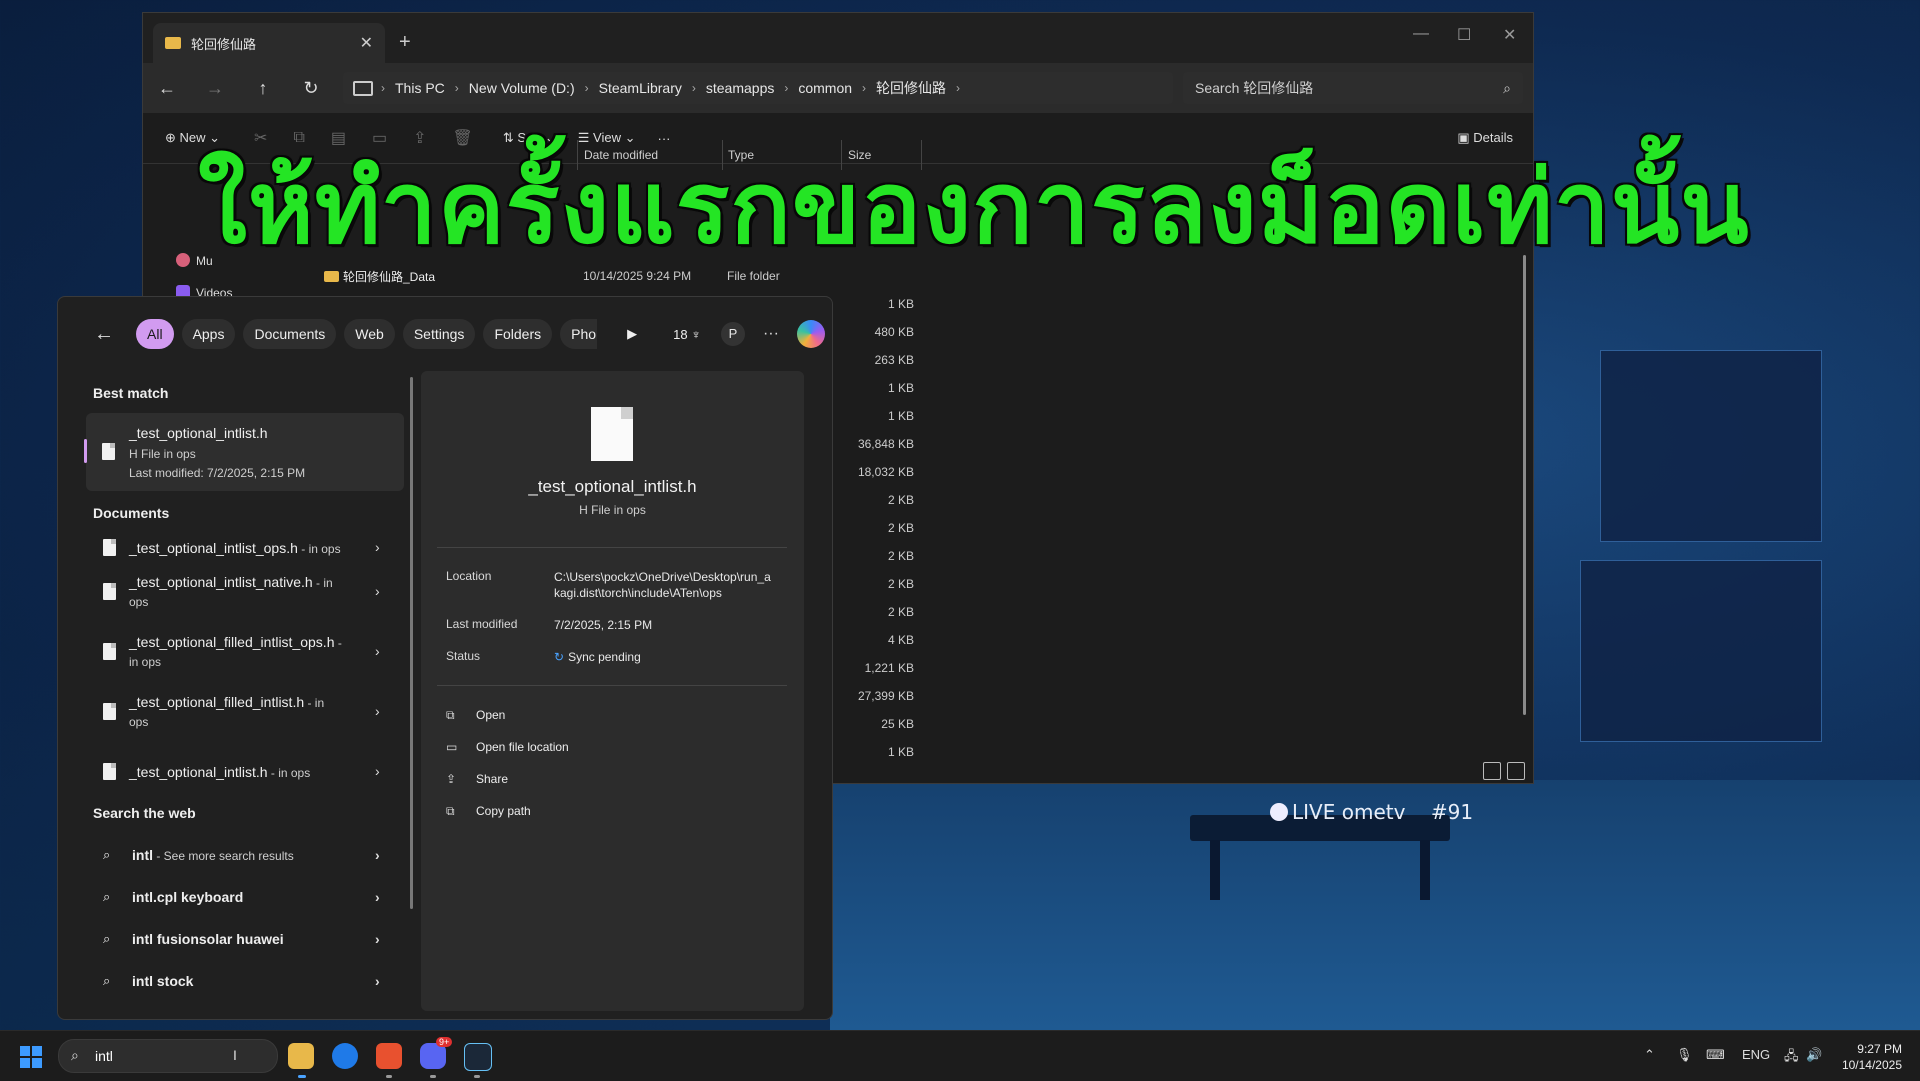  Describe the element at coordinates (289, 773) in the screenshot. I see `doc-location: - in ops` at that location.